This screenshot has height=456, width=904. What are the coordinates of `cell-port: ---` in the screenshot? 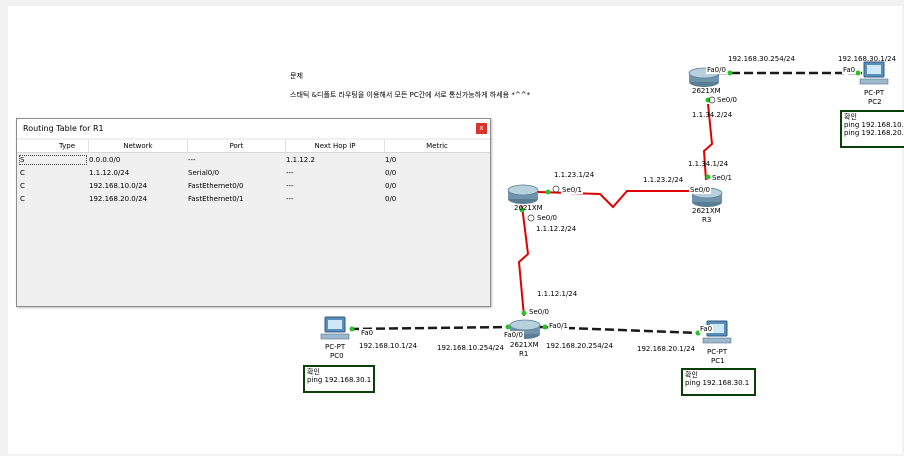 It's located at (192, 160).